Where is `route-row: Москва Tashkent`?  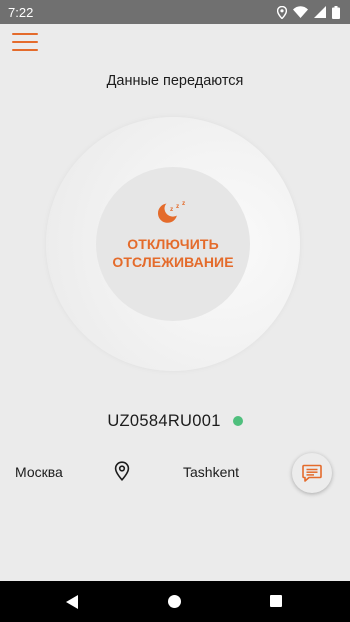
route-row: Москва Tashkent is located at coordinates (175, 472).